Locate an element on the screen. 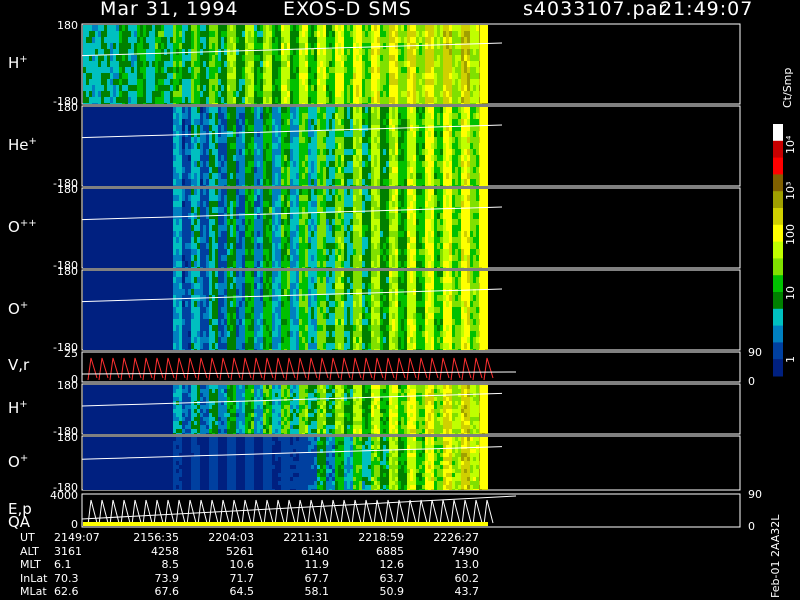 This screenshot has width=800, height=600. y-axis-bottom-label: 0 is located at coordinates (74, 524).